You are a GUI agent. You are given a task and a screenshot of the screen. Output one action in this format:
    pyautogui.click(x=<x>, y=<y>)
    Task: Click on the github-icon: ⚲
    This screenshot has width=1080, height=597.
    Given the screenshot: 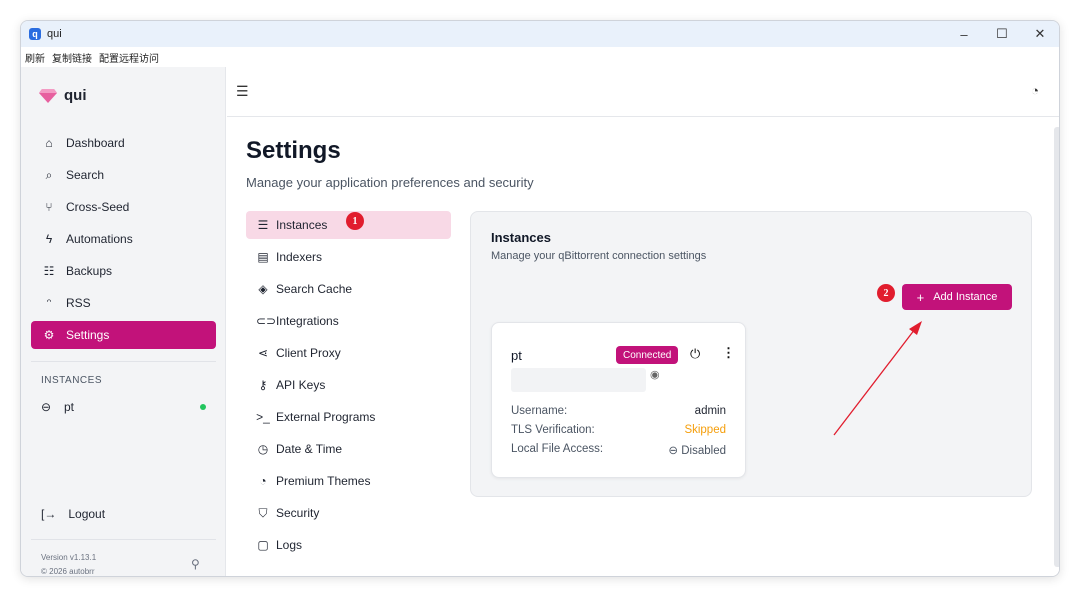 What is the action you would take?
    pyautogui.click(x=195, y=564)
    